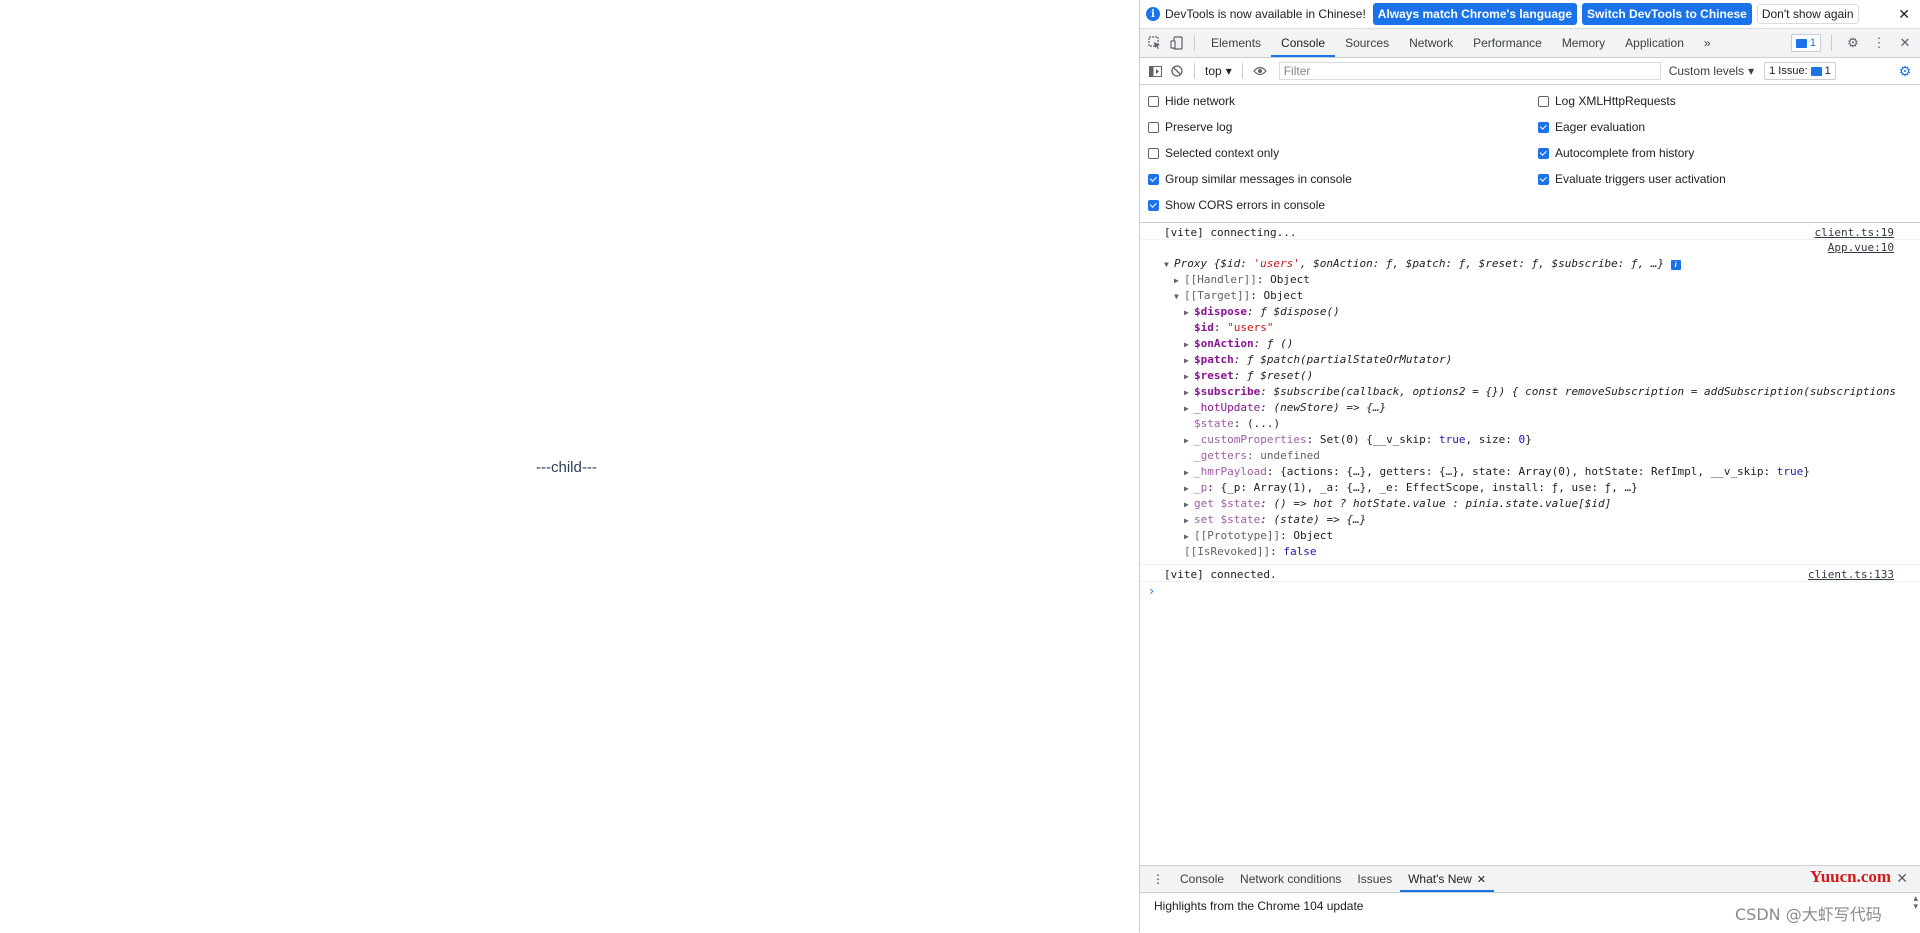 This screenshot has width=1920, height=933. I want to click on console-settings-icon: ⚙, so click(1905, 71).